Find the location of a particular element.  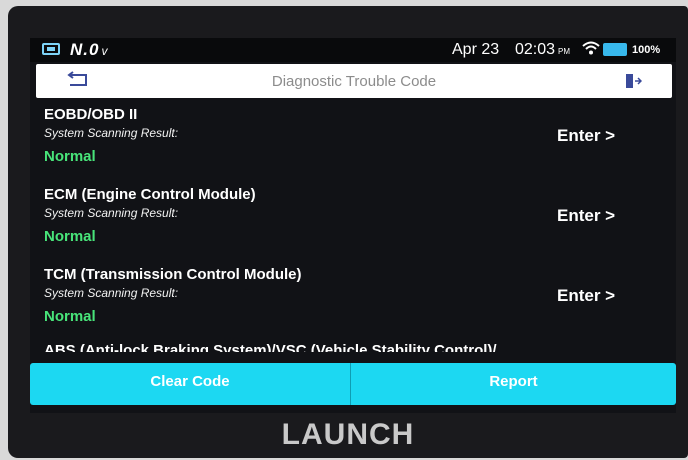

clear-code-button: Clear Code is located at coordinates (190, 384).